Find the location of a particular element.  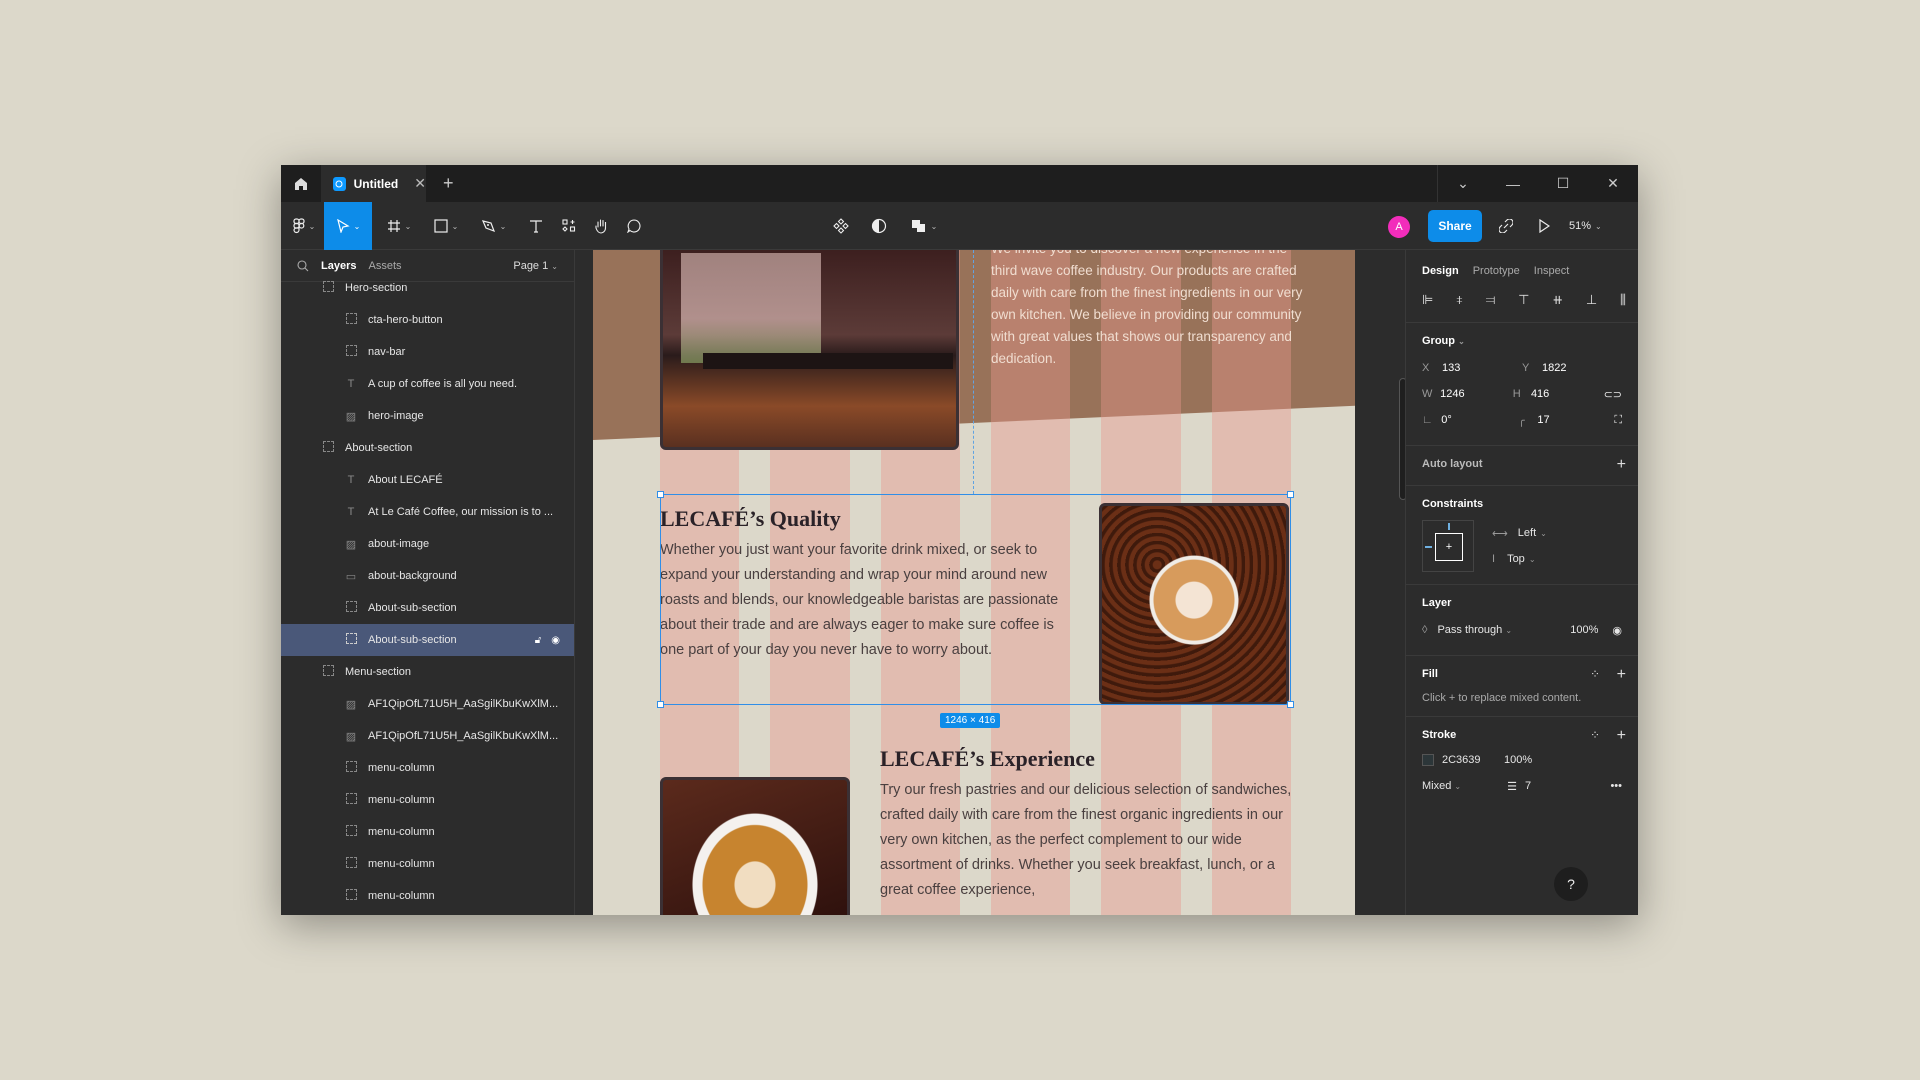

copy-link-button is located at coordinates (1506, 226).